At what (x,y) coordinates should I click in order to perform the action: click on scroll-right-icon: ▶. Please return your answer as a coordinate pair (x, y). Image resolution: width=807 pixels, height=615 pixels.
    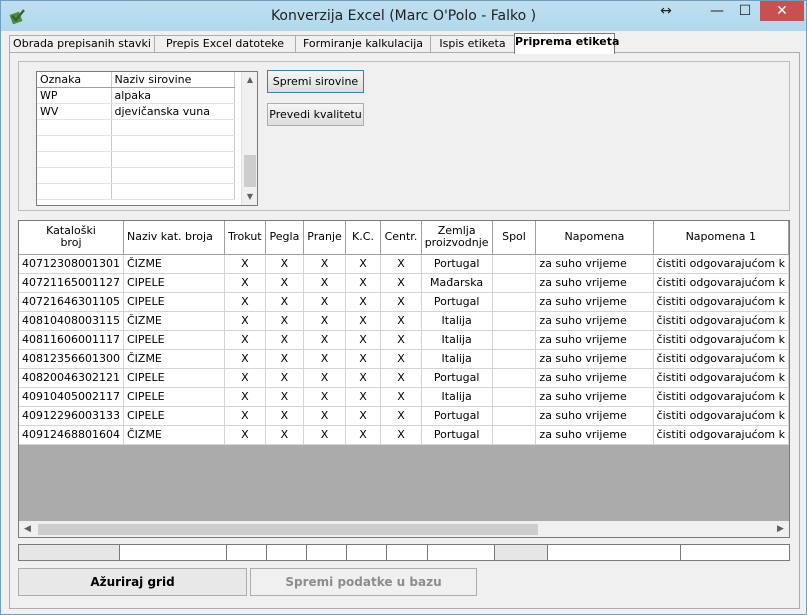
    Looking at the image, I should click on (780, 529).